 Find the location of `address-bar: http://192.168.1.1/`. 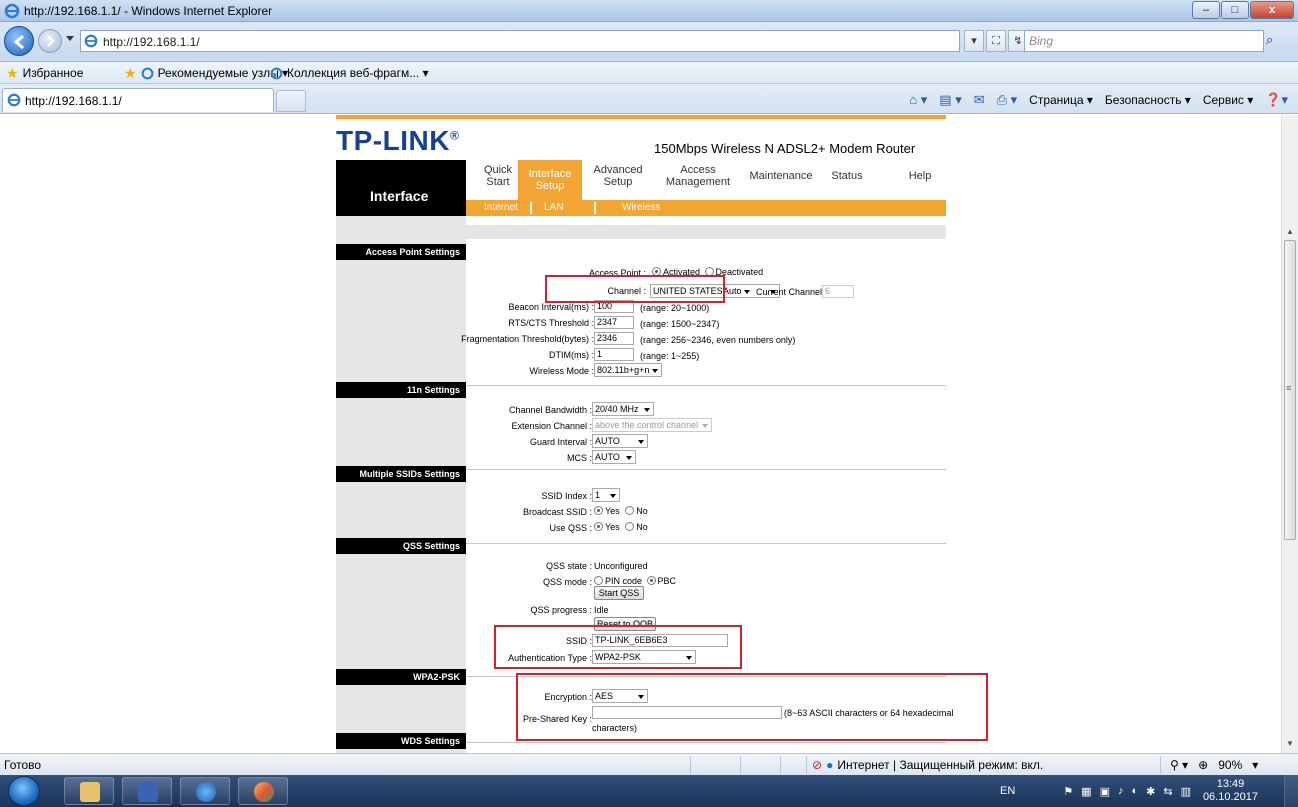

address-bar: http://192.168.1.1/ is located at coordinates (520, 41).